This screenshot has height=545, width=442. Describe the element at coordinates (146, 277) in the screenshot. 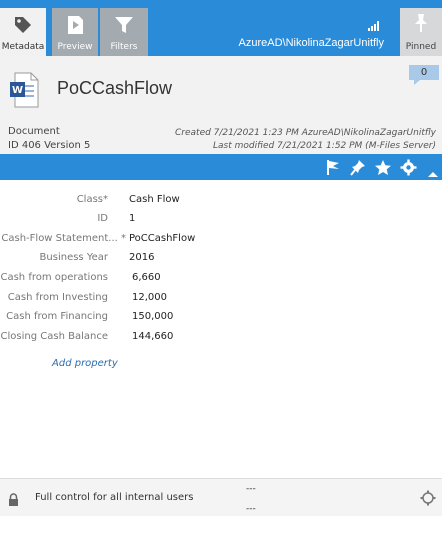

I see `property-value: 6,660` at that location.